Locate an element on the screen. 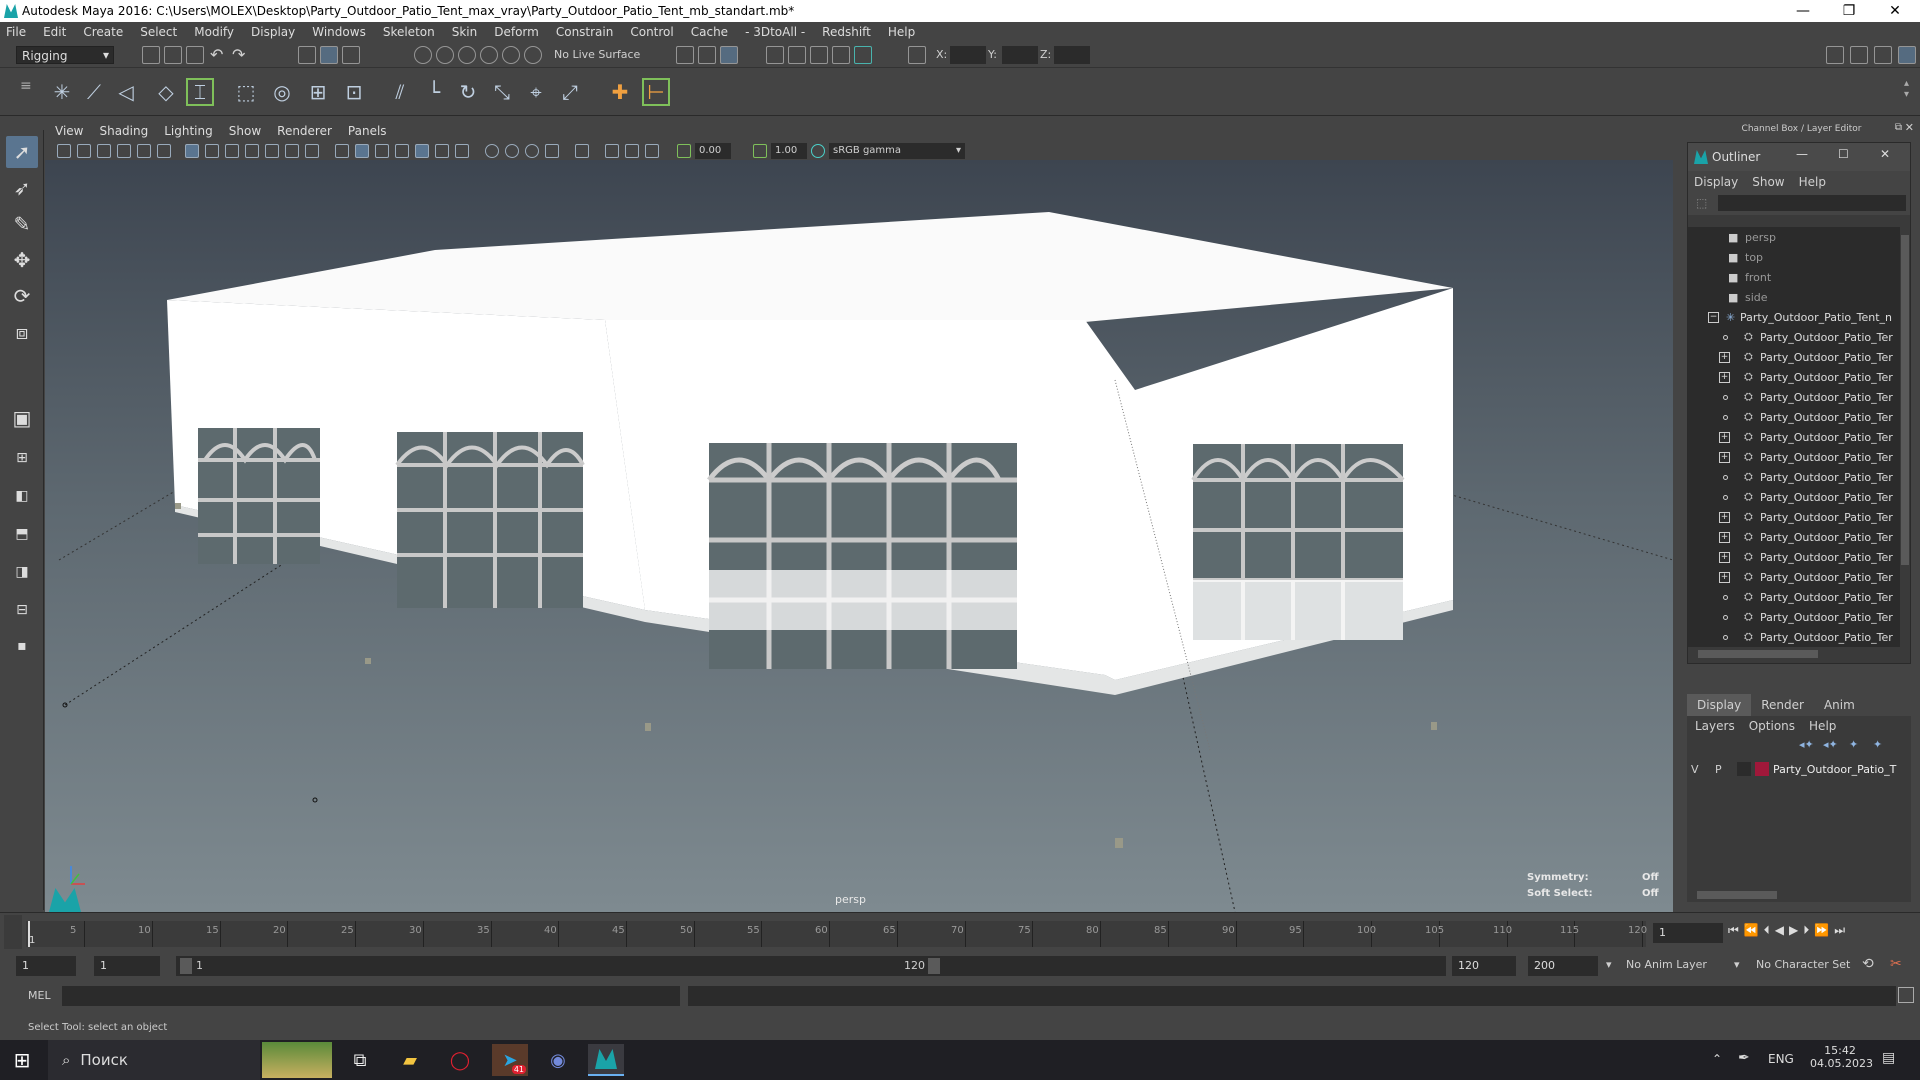  pole-vector-icon: ⤢ is located at coordinates (570, 92).